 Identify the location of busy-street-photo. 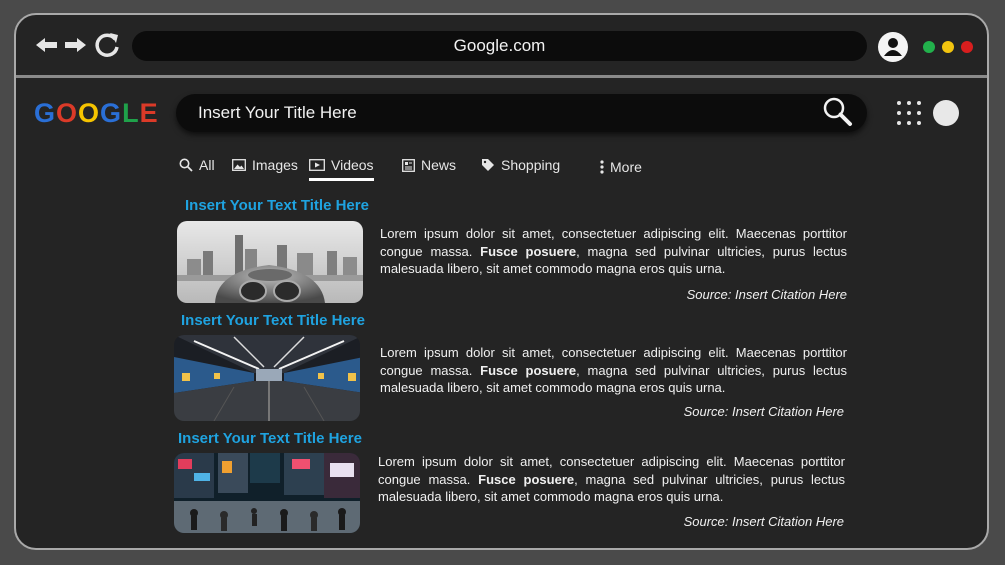
(267, 493).